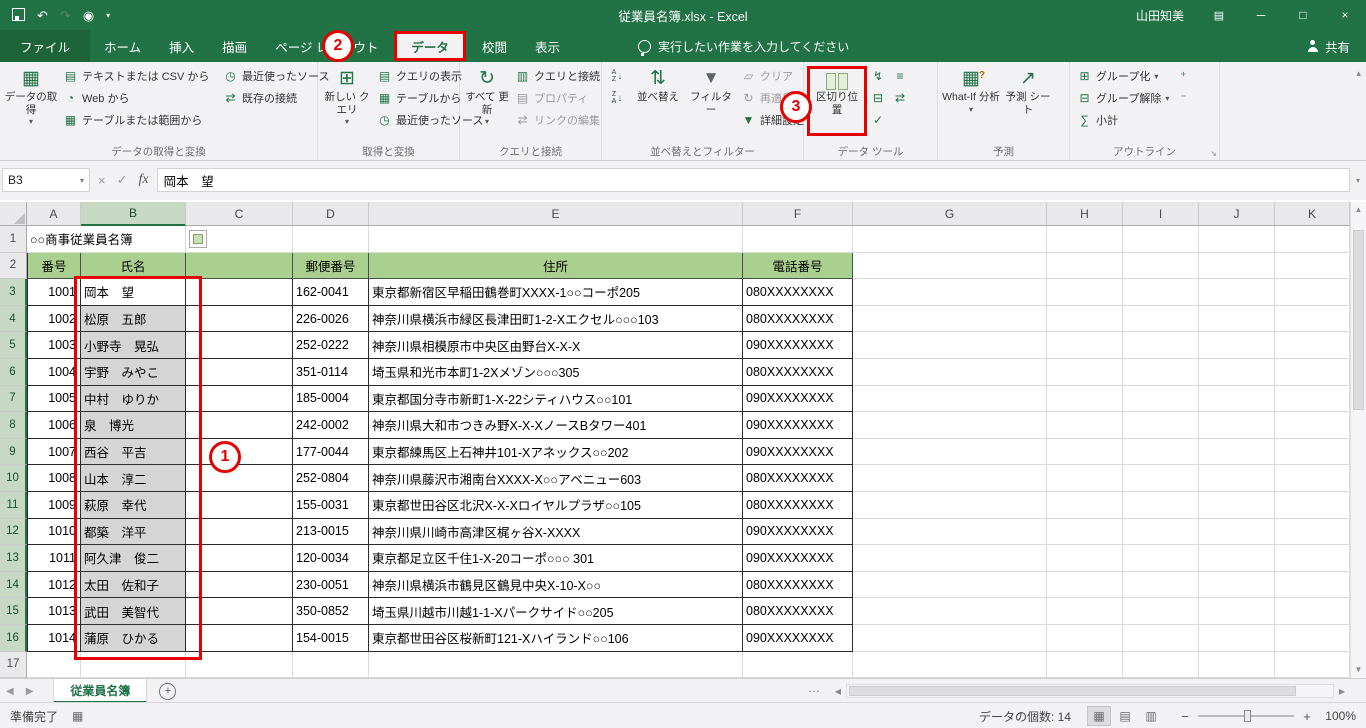  I want to click on tell-me-box: 実行したい作業を入力してください, so click(743, 46).